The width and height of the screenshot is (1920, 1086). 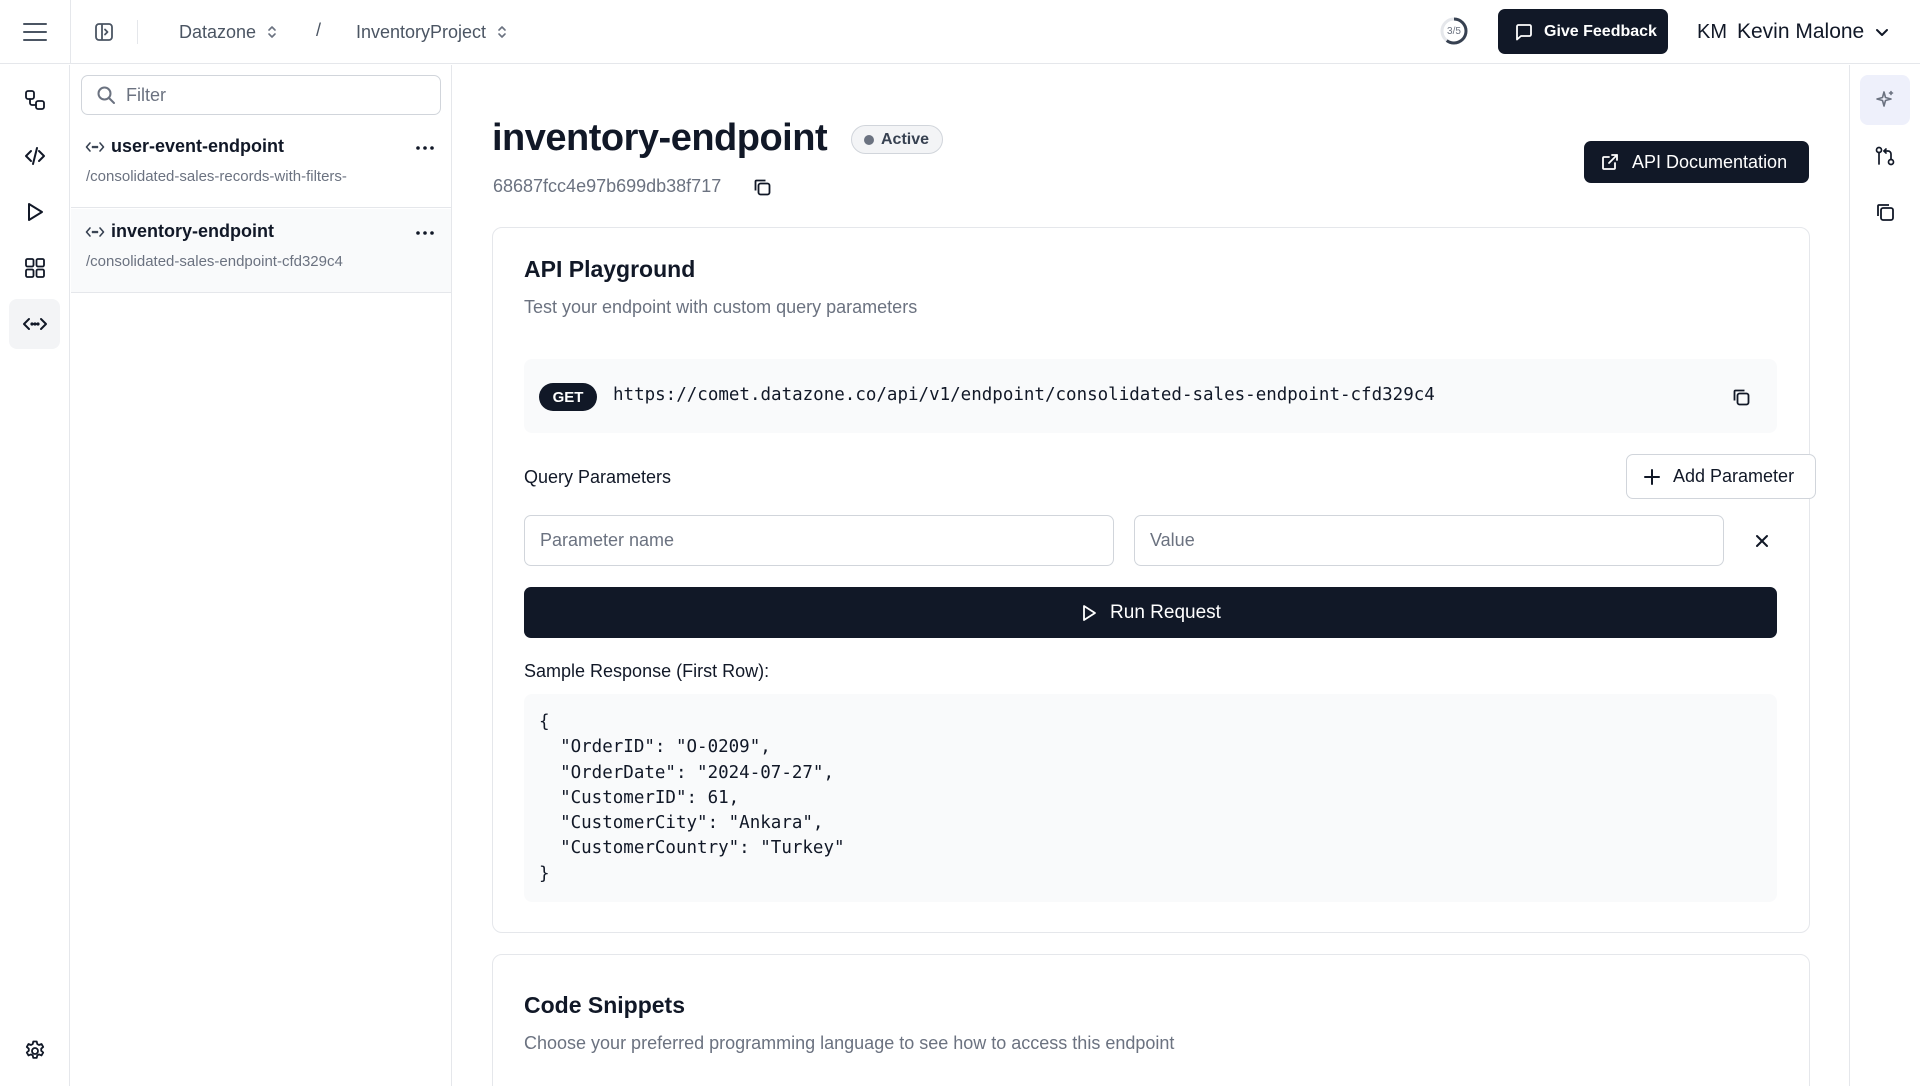 What do you see at coordinates (1710, 161) in the screenshot?
I see `api-documentation-label: API Documentation` at bounding box center [1710, 161].